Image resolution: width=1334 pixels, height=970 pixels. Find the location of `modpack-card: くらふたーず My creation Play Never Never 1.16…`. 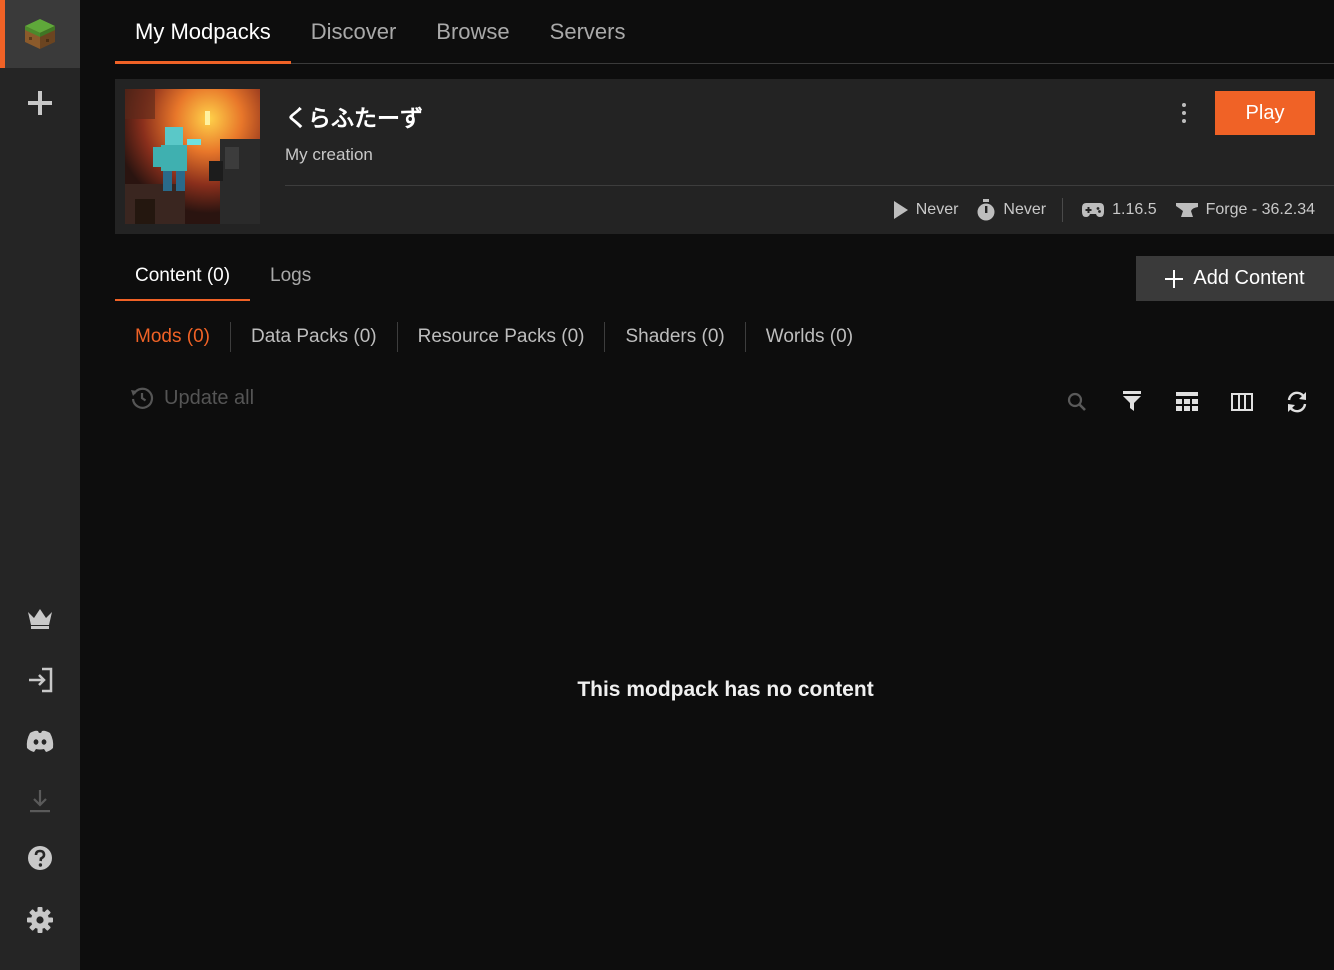

modpack-card: くらふたーず My creation Play Never Never 1.16… is located at coordinates (724, 156).